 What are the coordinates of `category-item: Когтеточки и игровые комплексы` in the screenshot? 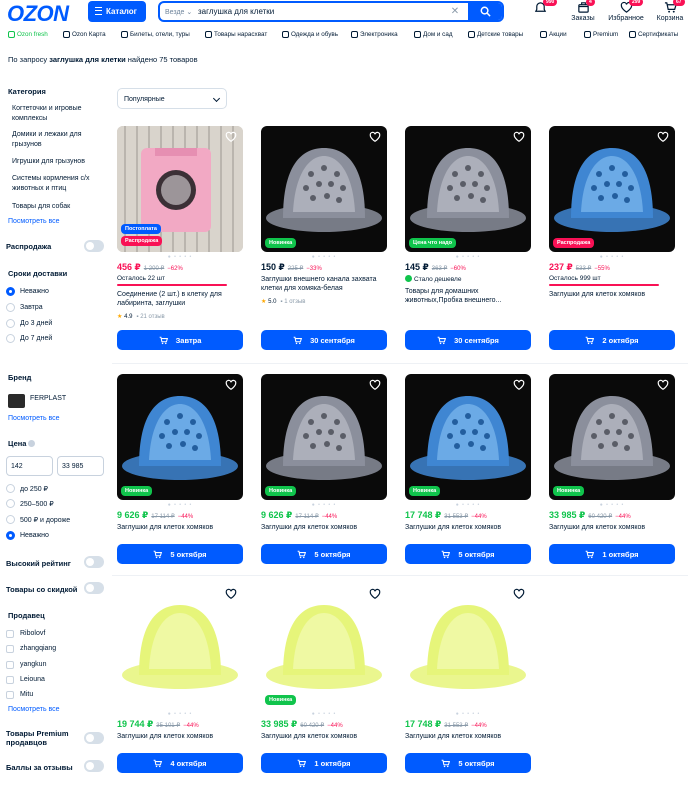 It's located at (58, 114).